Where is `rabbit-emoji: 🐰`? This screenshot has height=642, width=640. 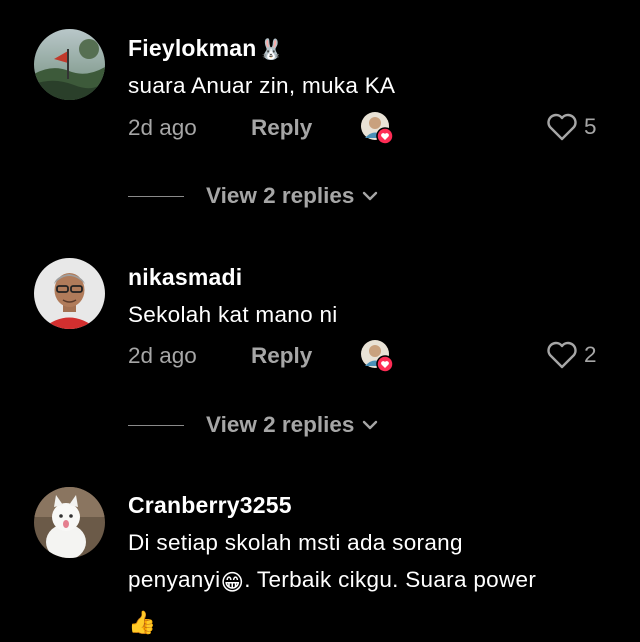 rabbit-emoji: 🐰 is located at coordinates (271, 50).